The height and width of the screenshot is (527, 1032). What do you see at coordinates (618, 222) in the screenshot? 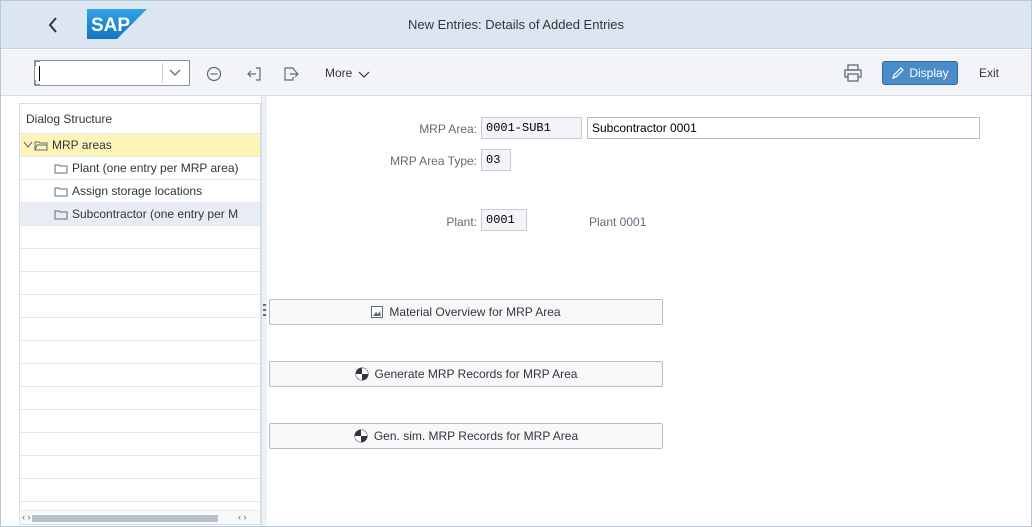
I see `plant-description: Plant 0001` at bounding box center [618, 222].